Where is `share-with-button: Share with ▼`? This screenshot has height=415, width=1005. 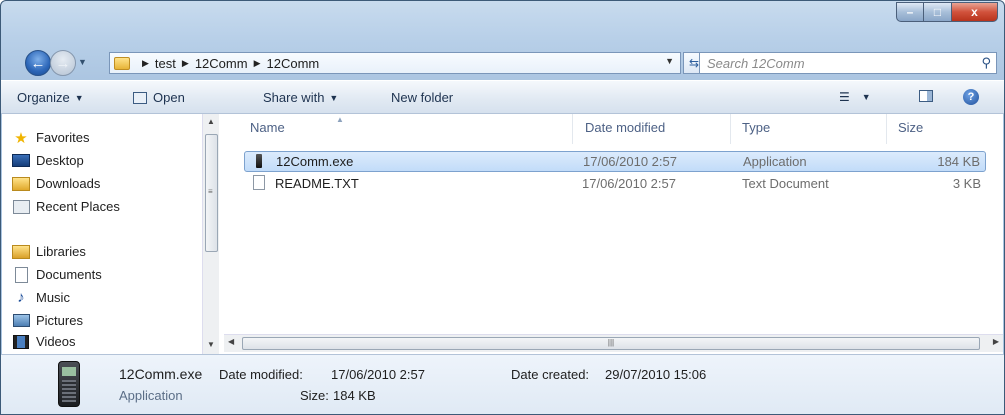
share-with-button: Share with ▼ is located at coordinates (300, 97).